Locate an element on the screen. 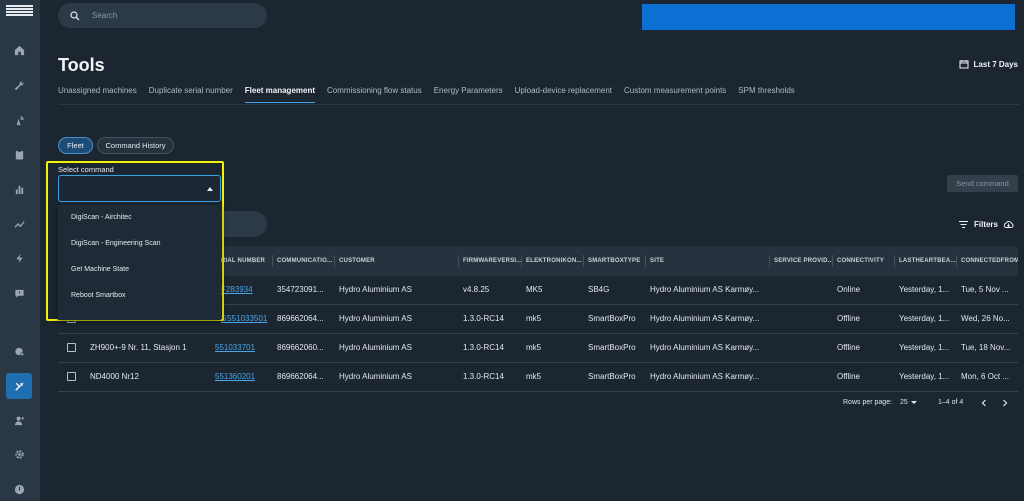 The width and height of the screenshot is (1024, 501). cell-elektronikon: MK5 is located at coordinates (534, 289).